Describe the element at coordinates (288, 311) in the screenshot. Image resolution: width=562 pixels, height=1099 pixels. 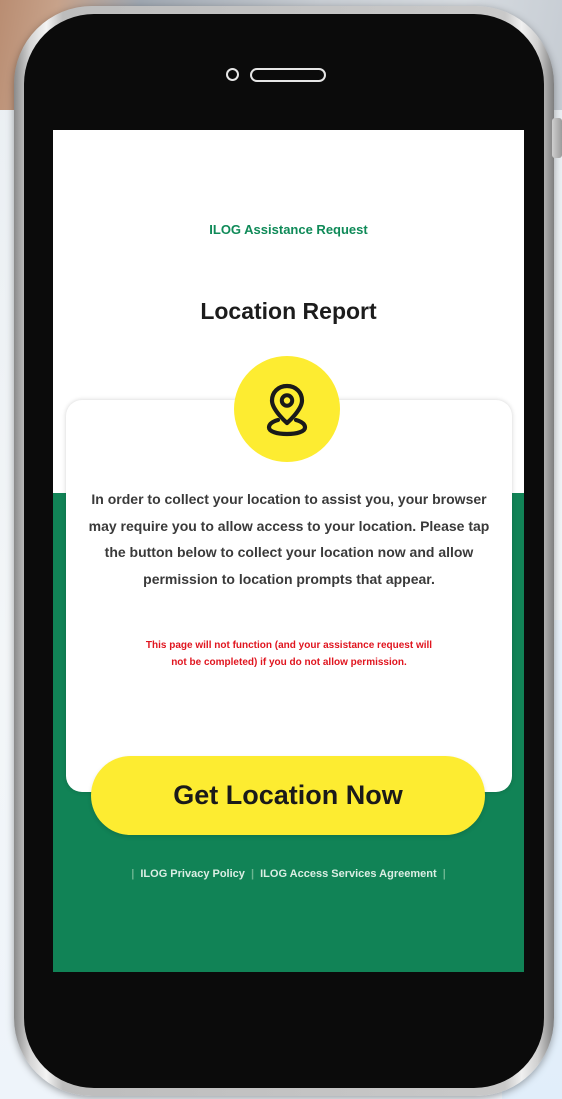
I see `page-title: Location Report` at that location.